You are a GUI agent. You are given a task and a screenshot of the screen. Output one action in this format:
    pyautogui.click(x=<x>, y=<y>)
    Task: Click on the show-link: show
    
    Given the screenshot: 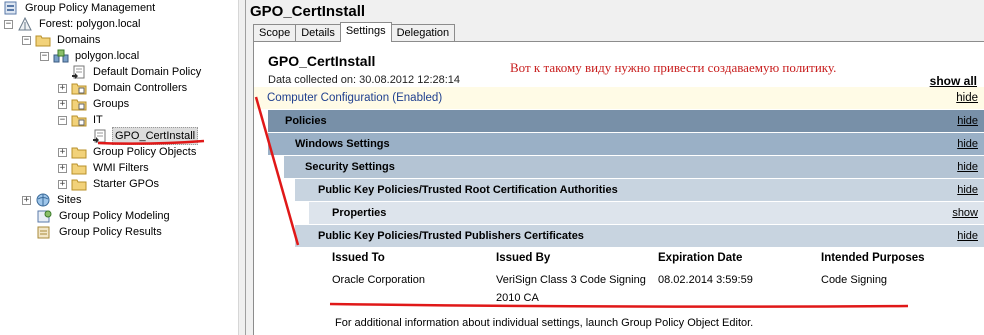 What is the action you would take?
    pyautogui.click(x=965, y=213)
    